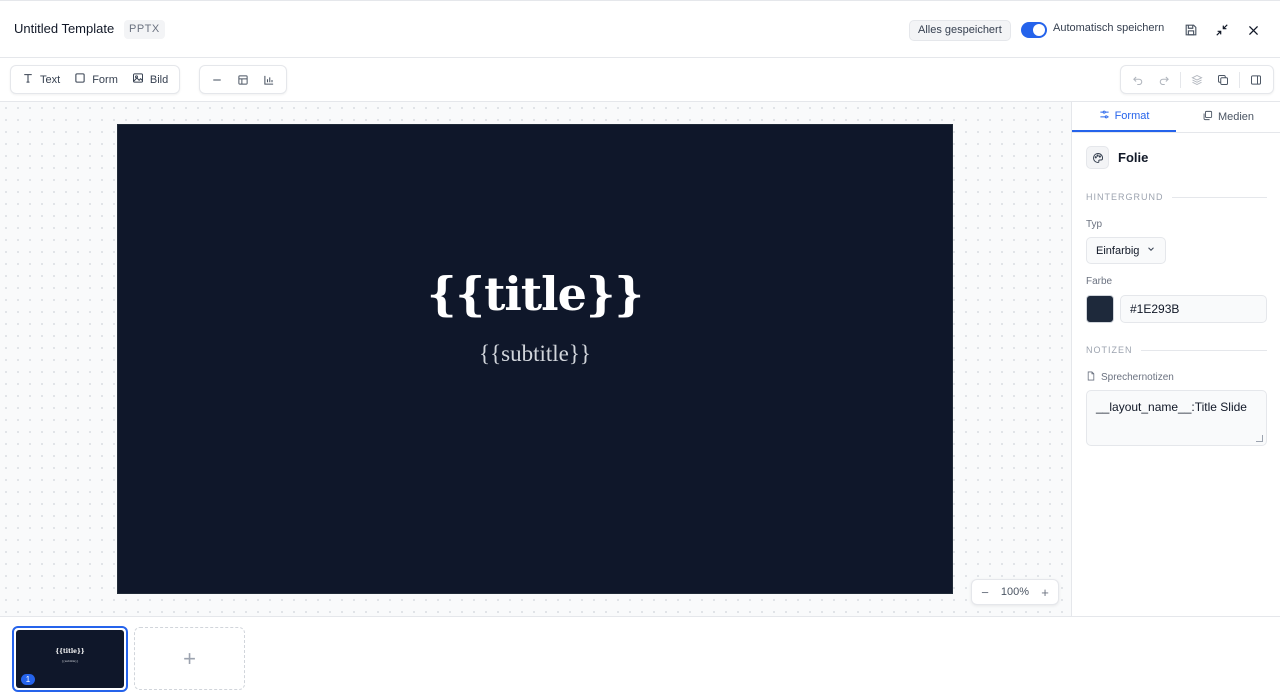 Image resolution: width=1280 pixels, height=700 pixels. Describe the element at coordinates (1176, 197) in the screenshot. I see `background-section-label: HINTERGRUND` at that location.